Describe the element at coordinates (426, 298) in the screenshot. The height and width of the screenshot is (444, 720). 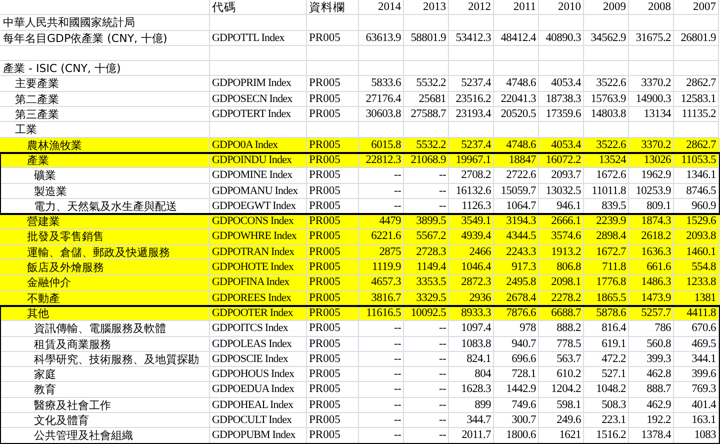
I see `table-cell: 3329.5` at that location.